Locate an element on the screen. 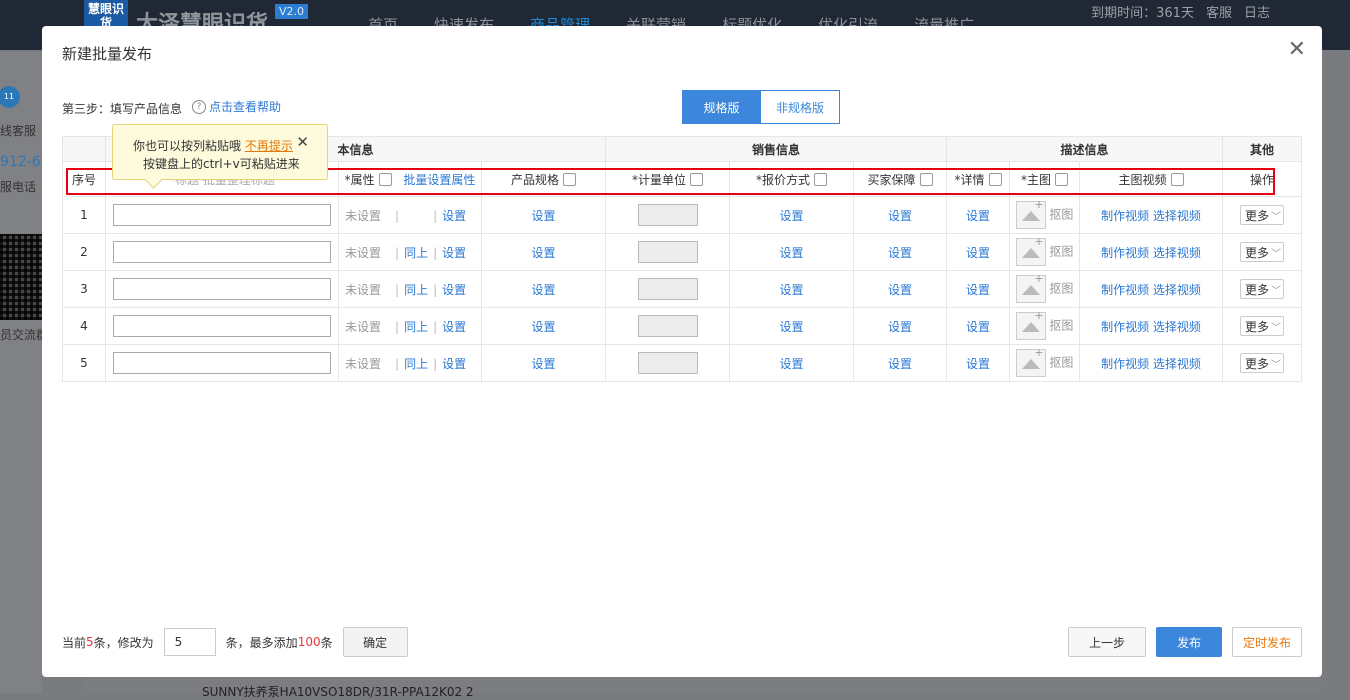 The image size is (1350, 700). confirm-button: 确定 is located at coordinates (375, 642).